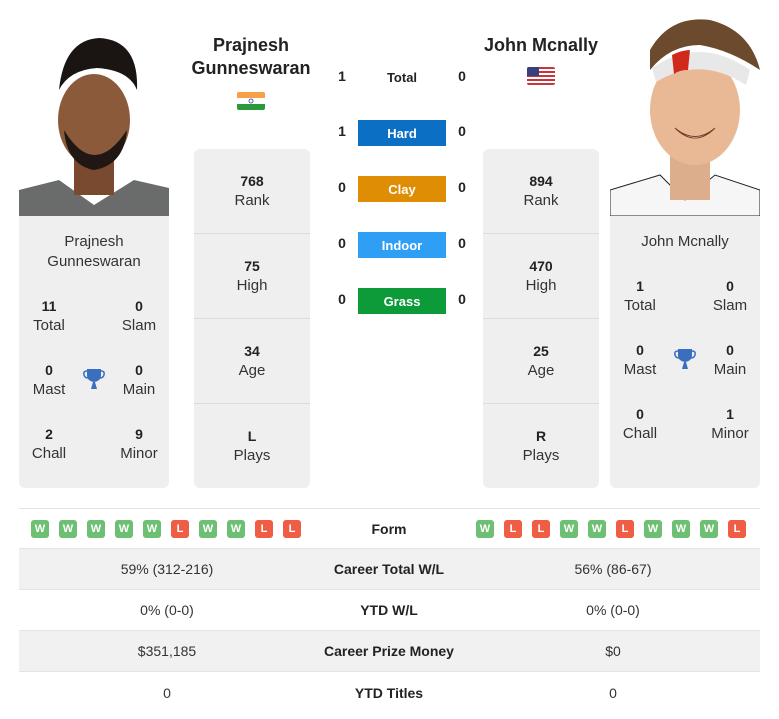 The image size is (779, 719). I want to click on stat-high-left: 75 High, so click(252, 276).